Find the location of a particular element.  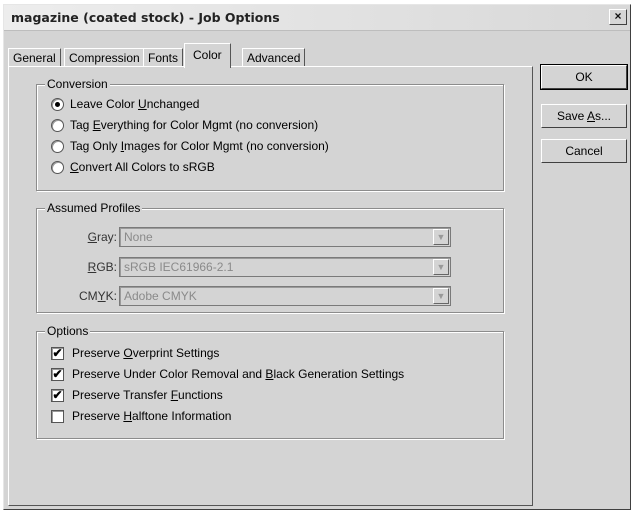

checkbox-box is located at coordinates (57, 416).